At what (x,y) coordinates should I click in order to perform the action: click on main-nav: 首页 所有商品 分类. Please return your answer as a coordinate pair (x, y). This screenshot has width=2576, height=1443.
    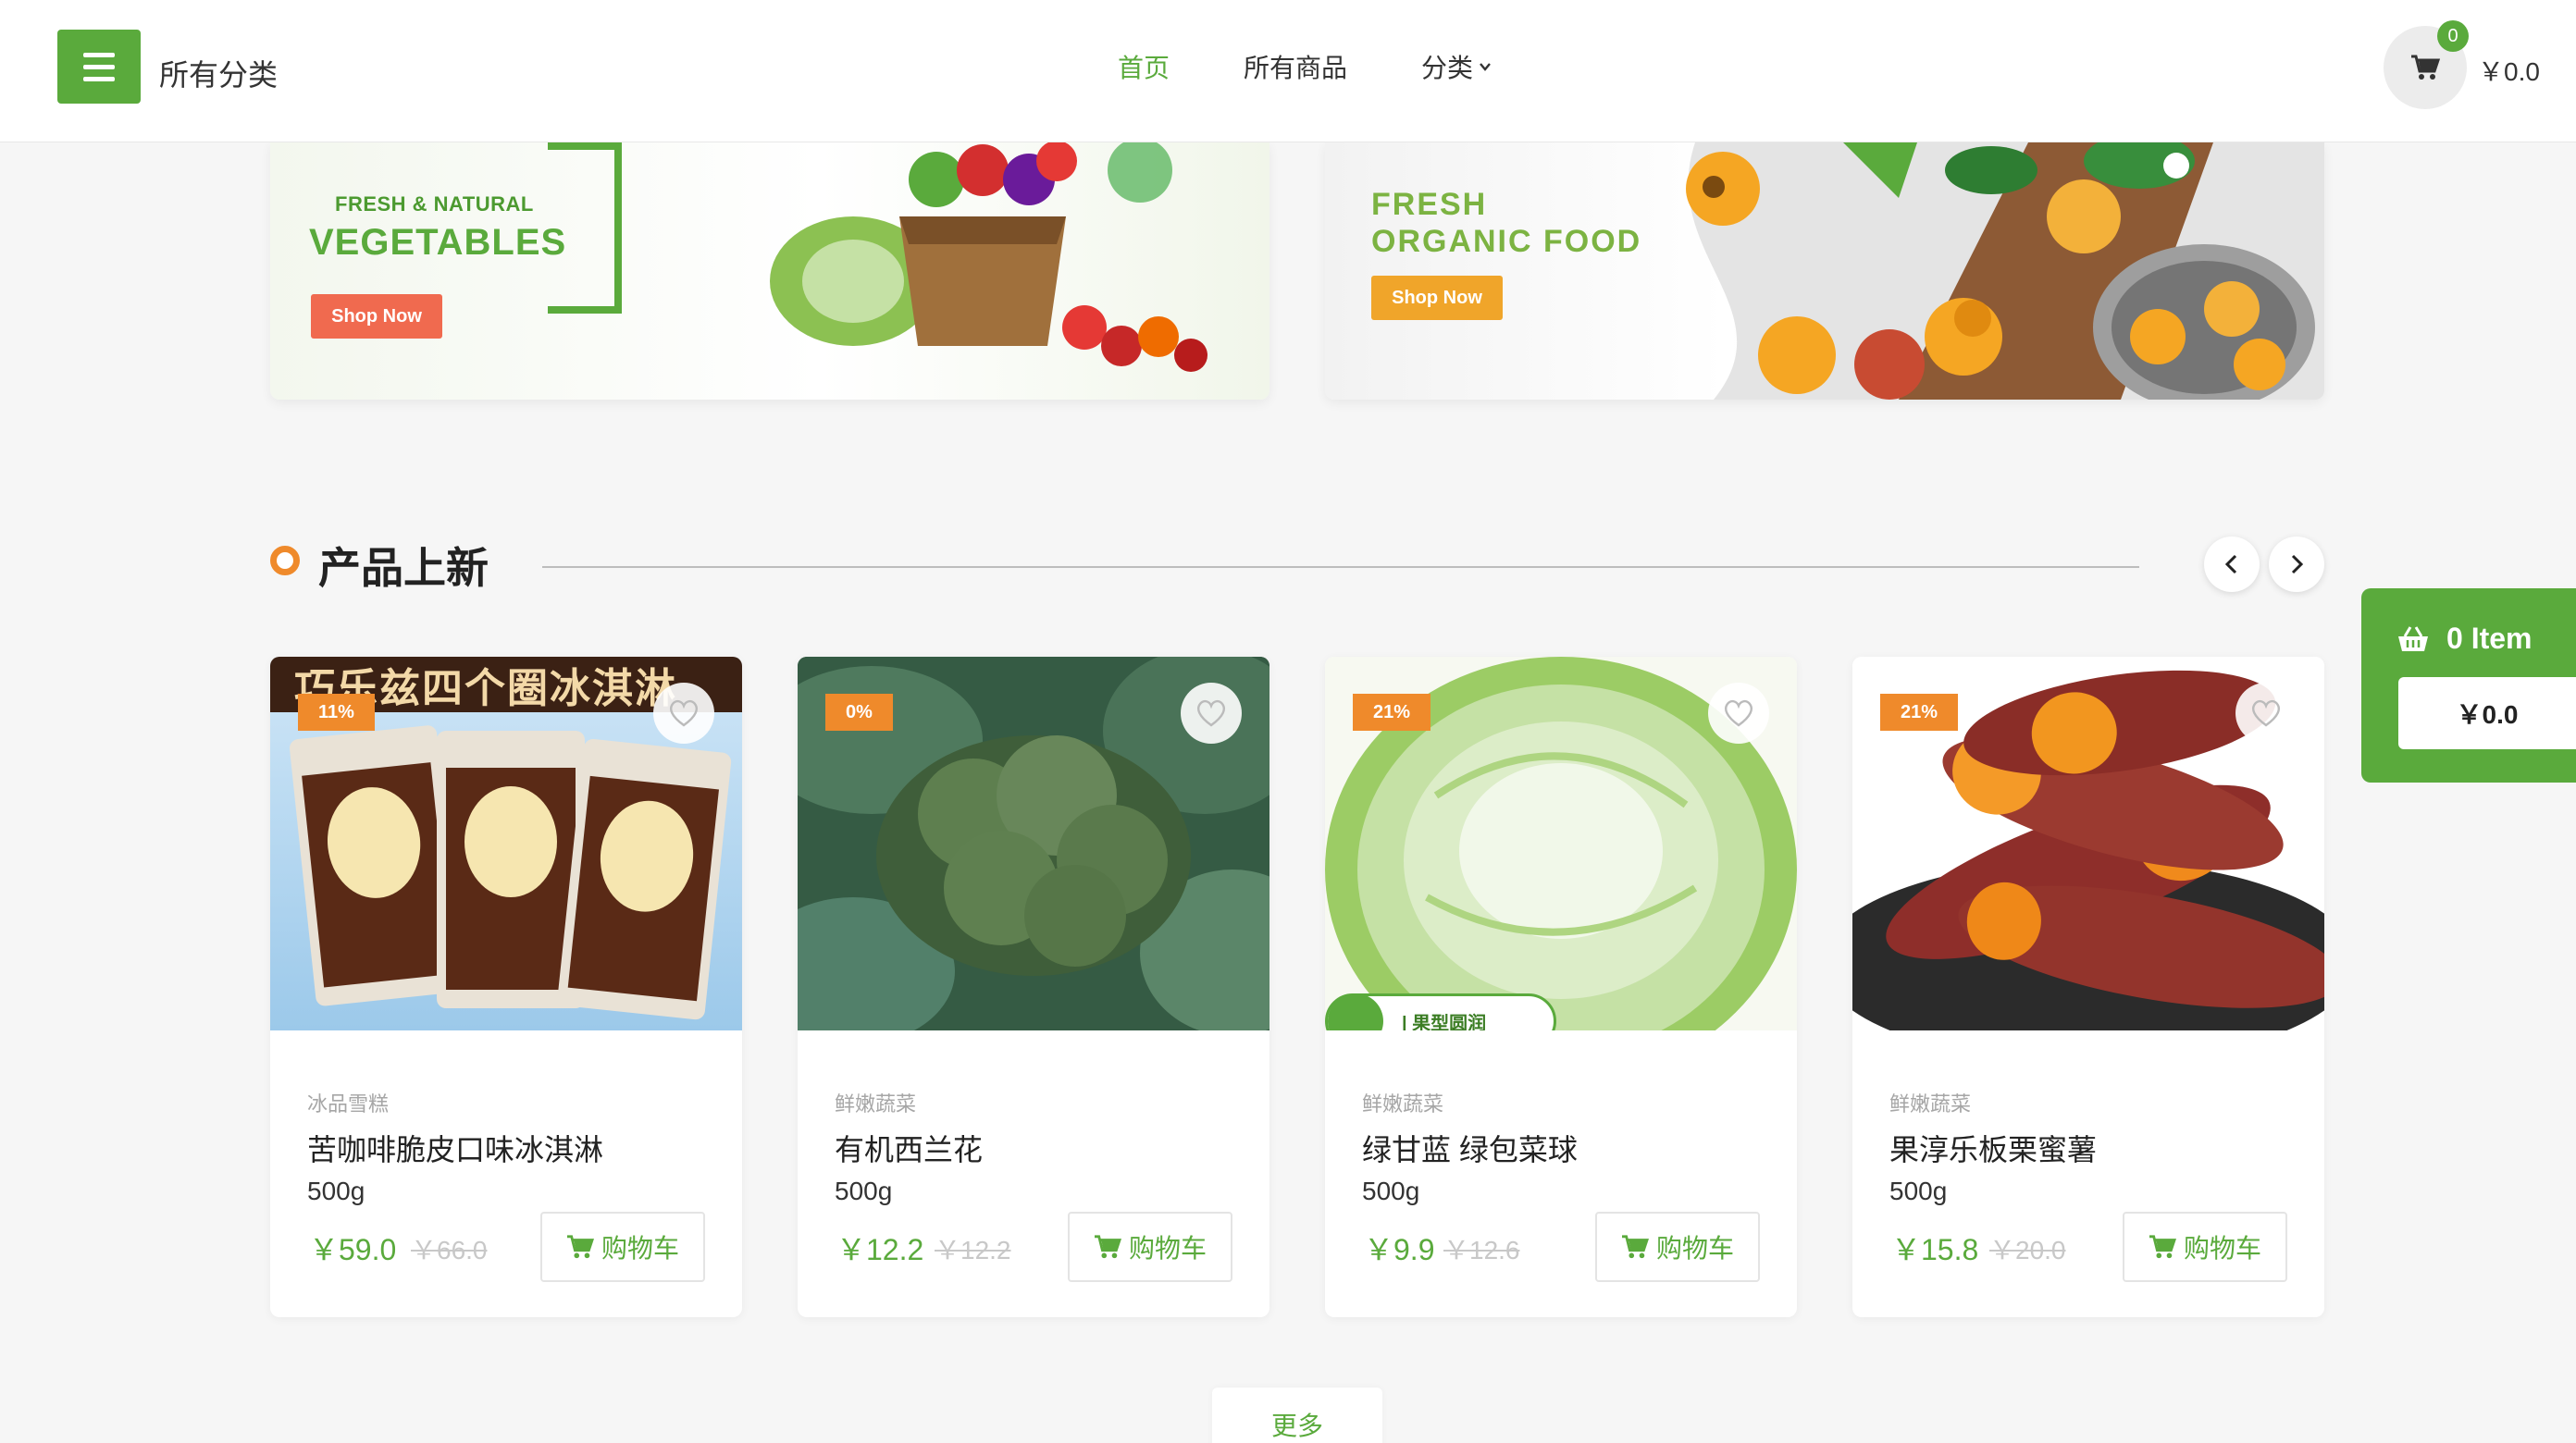
    Looking at the image, I should click on (1342, 67).